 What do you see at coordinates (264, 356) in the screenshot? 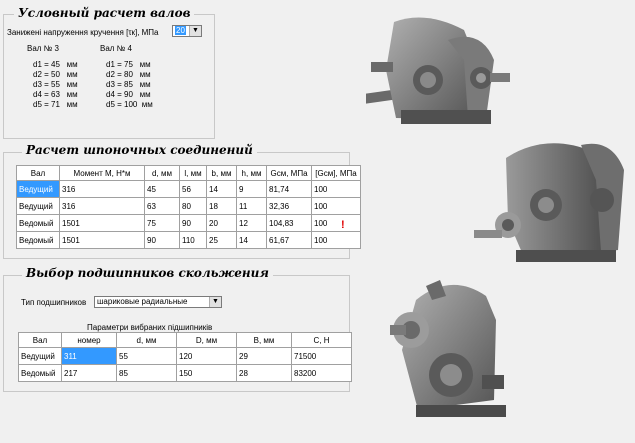
I see `table-cell: 29` at bounding box center [264, 356].